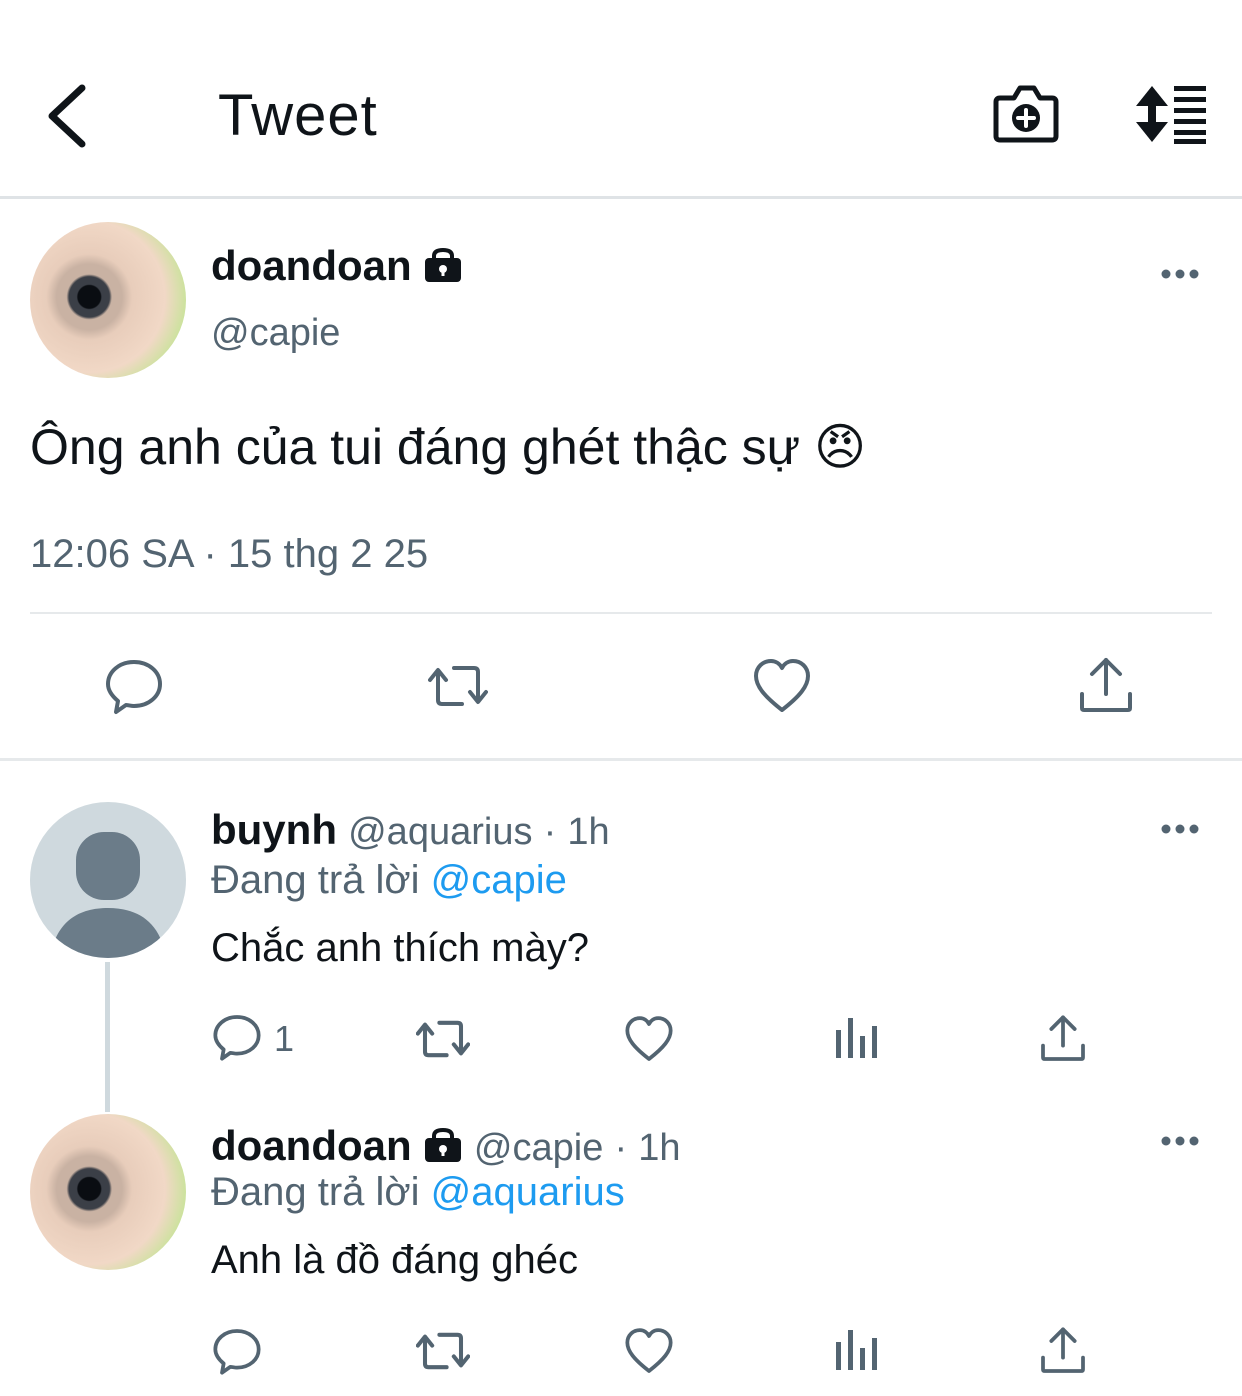 Image resolution: width=1242 pixels, height=1396 pixels. I want to click on thread-line, so click(107, 1037).